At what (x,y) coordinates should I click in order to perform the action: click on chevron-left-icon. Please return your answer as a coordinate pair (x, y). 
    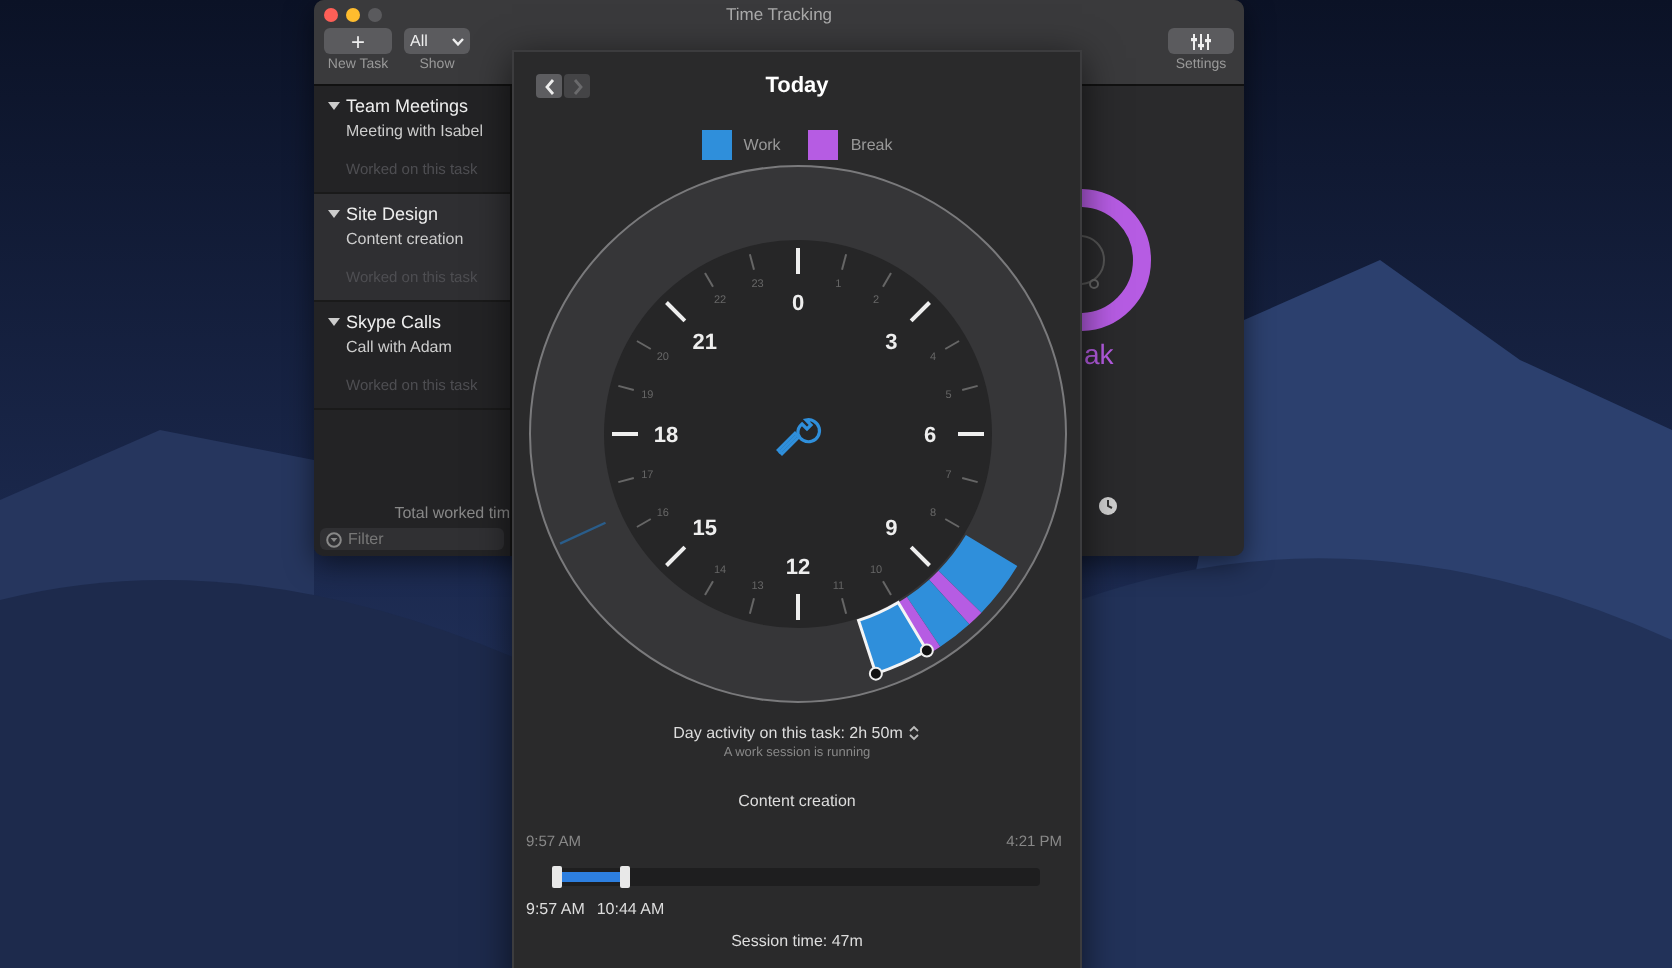
    Looking at the image, I should click on (549, 86).